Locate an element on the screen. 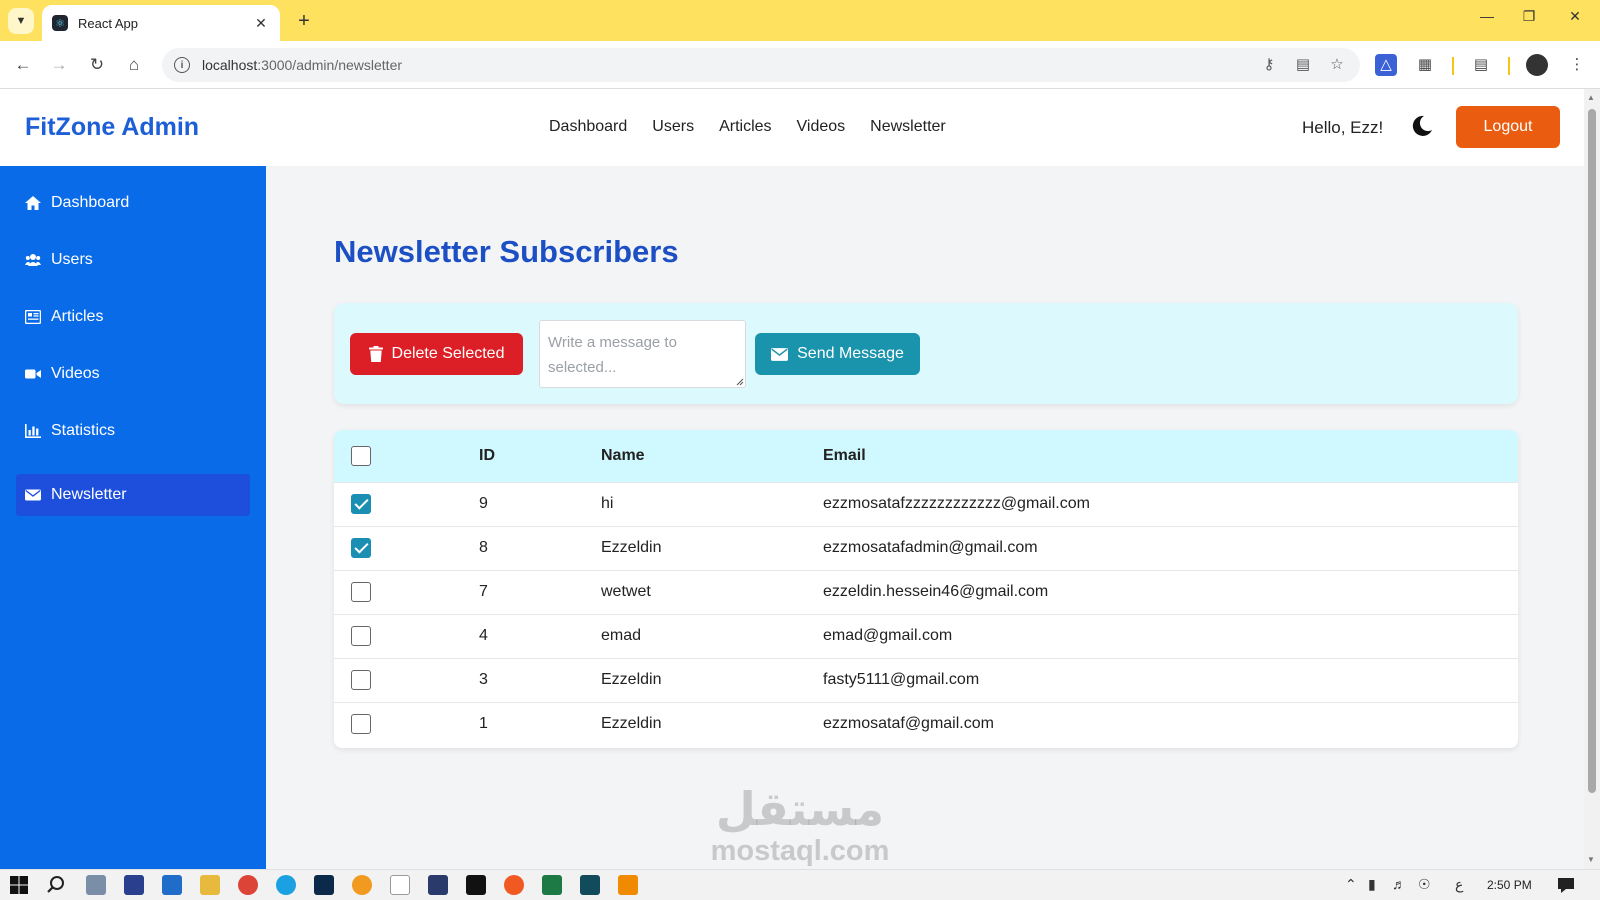 This screenshot has width=1600, height=900. browser-tab: ⚛ React App ✕ is located at coordinates (161, 23).